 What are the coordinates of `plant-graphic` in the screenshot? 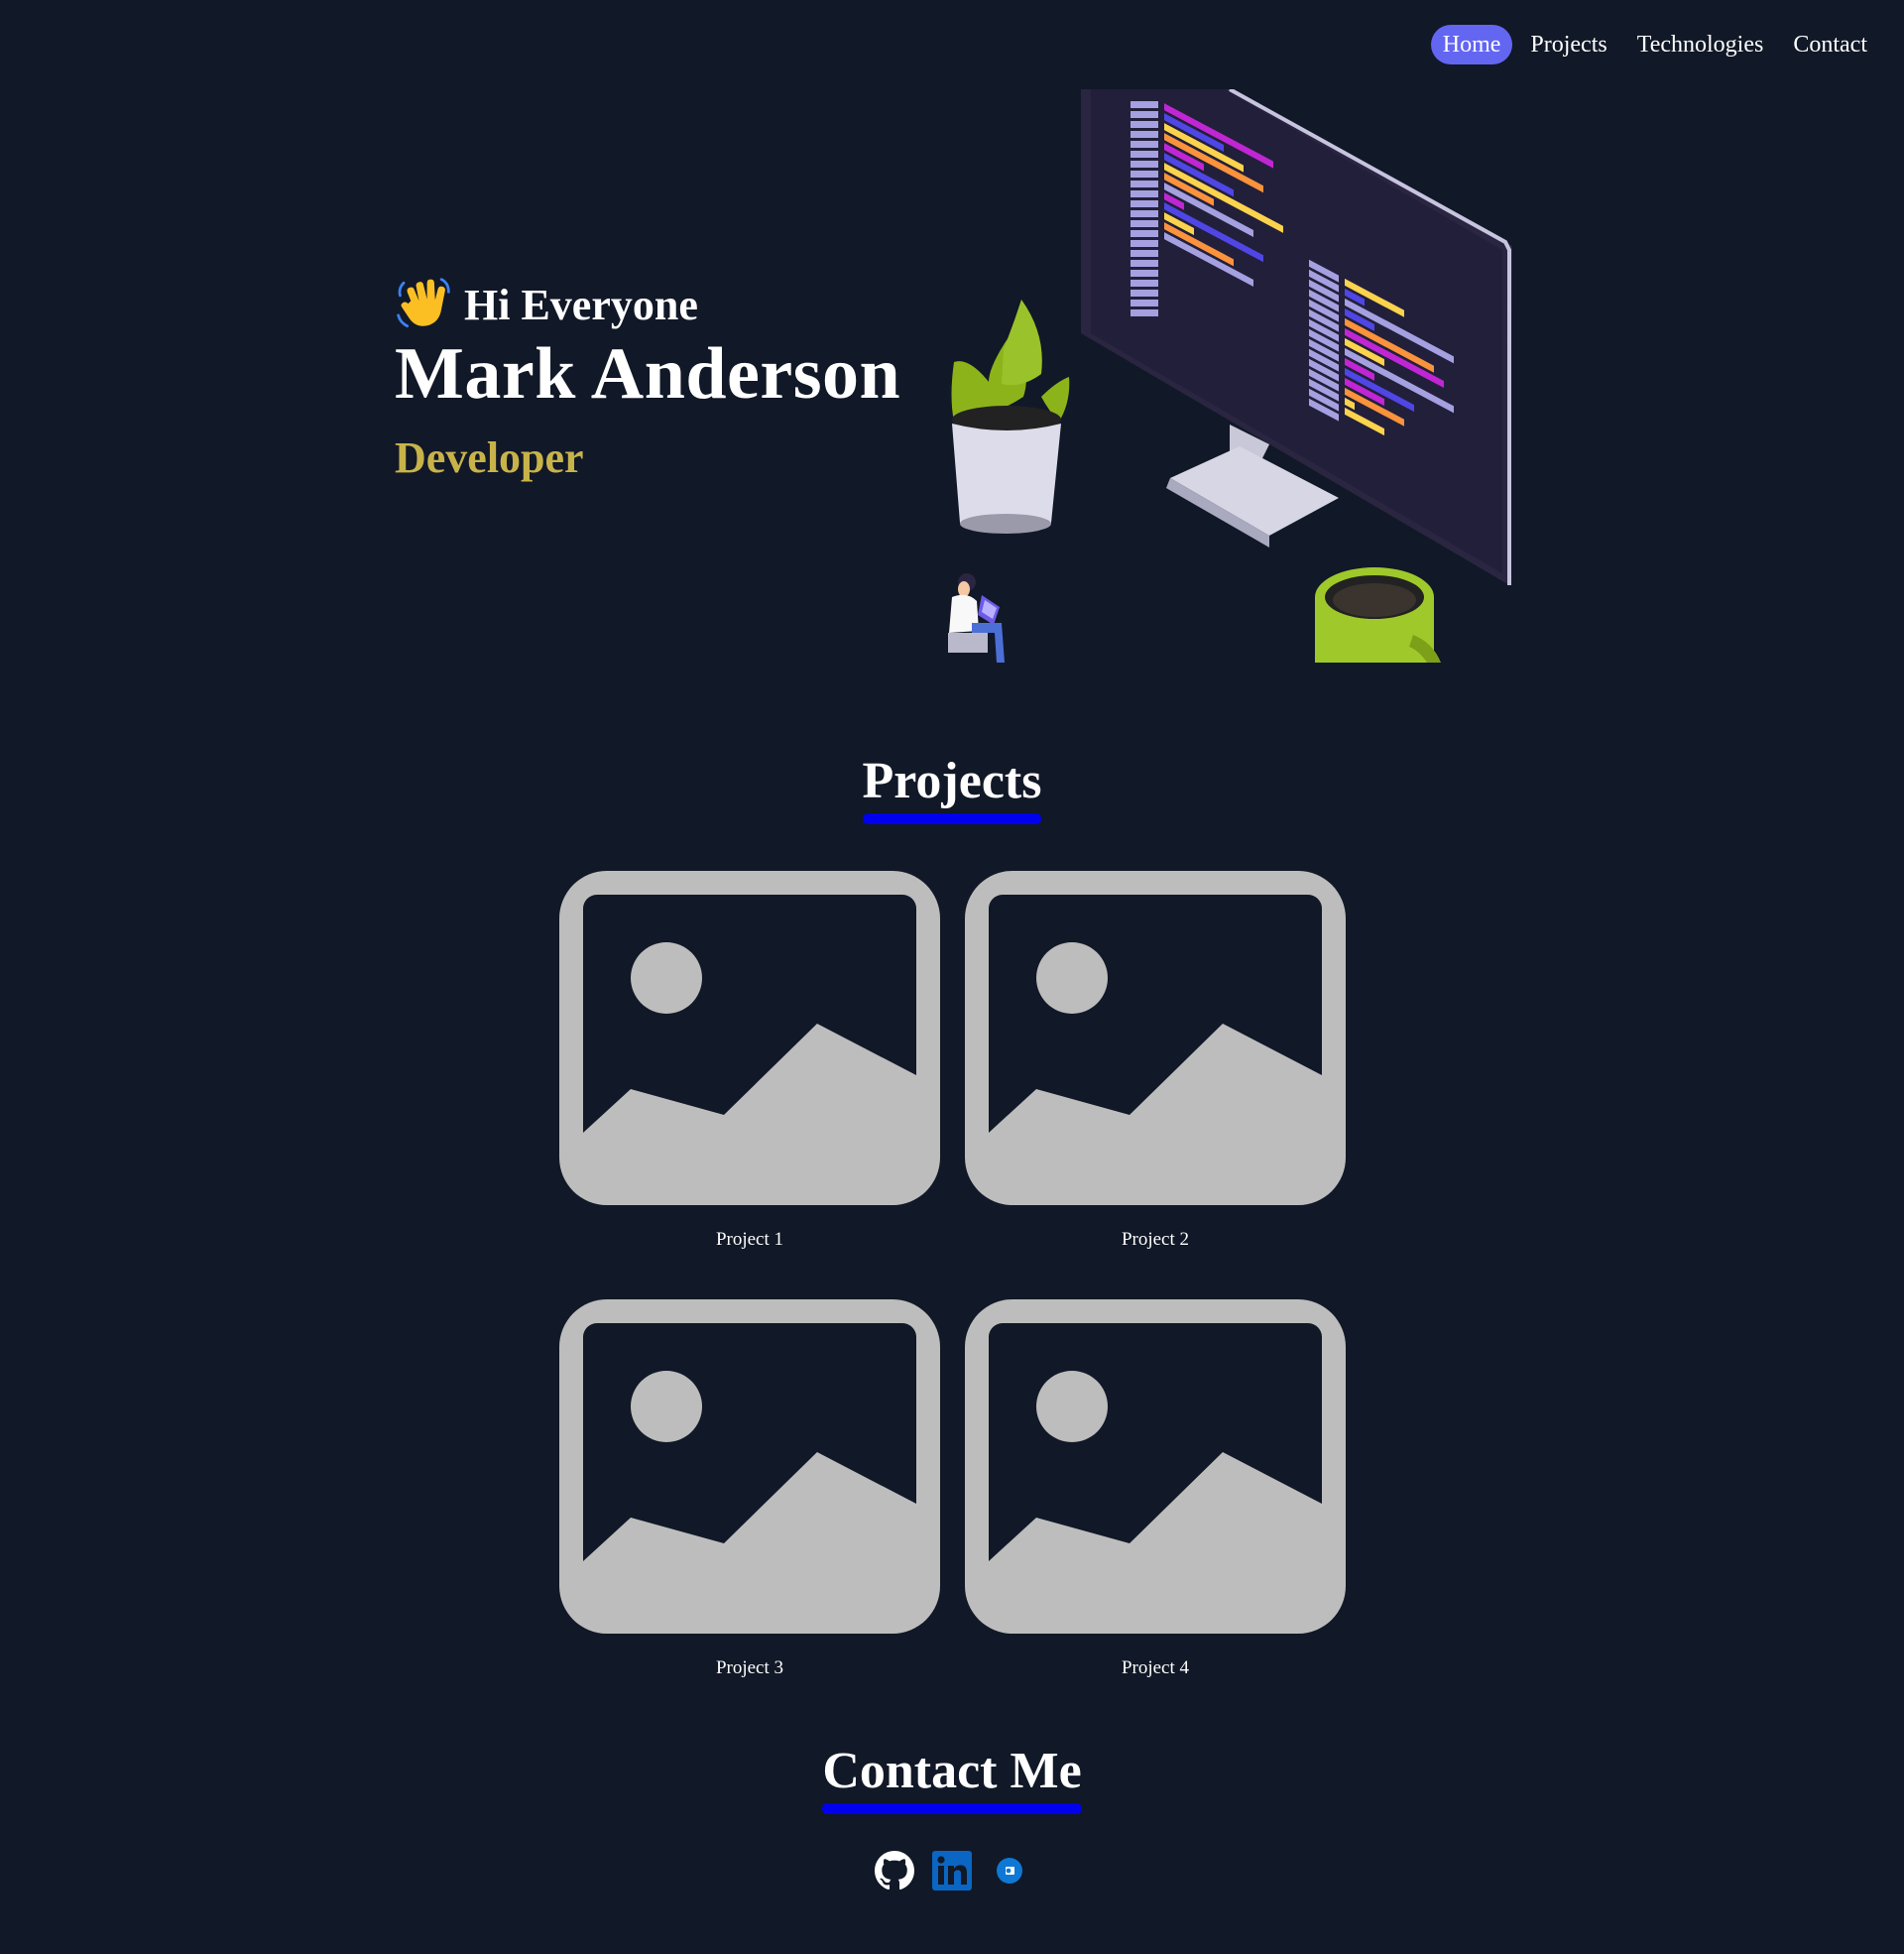 It's located at (1010, 417).